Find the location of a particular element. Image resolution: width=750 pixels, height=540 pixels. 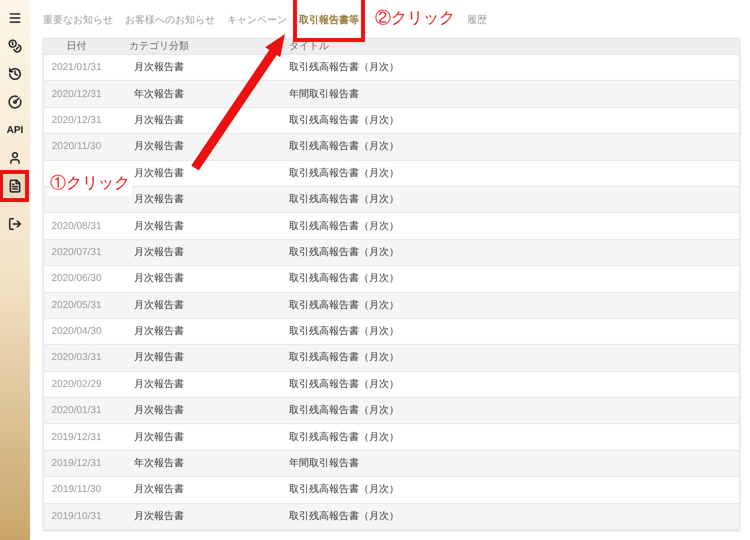

table-cell: 2021/01/31 is located at coordinates (76, 68).